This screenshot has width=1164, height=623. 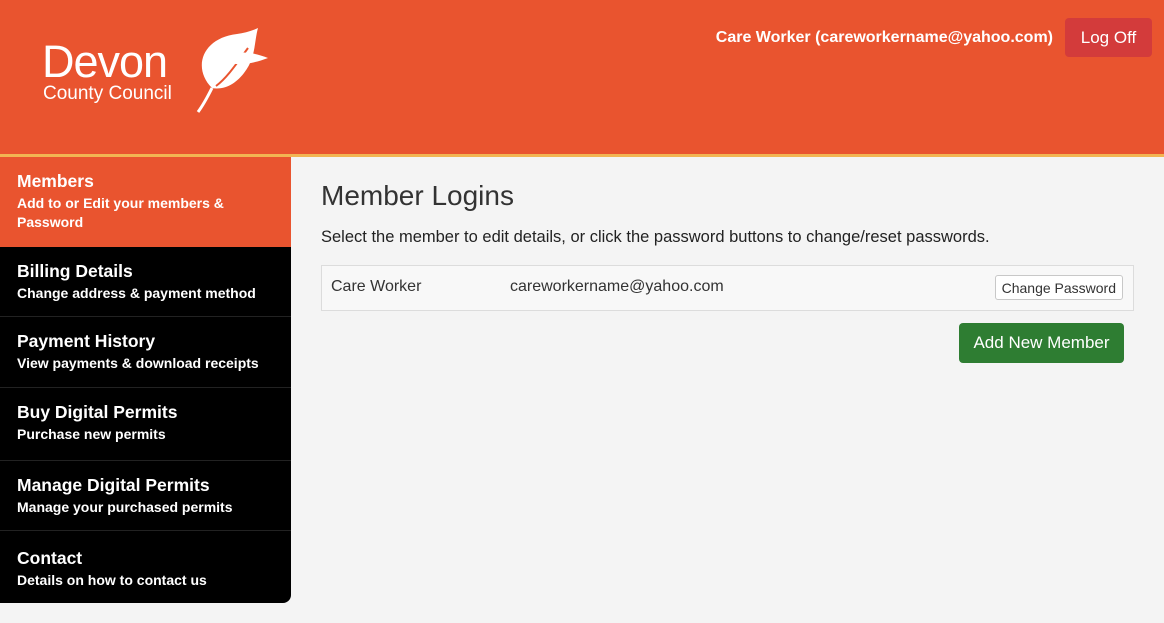 I want to click on leaf-icon, so click(x=232, y=70).